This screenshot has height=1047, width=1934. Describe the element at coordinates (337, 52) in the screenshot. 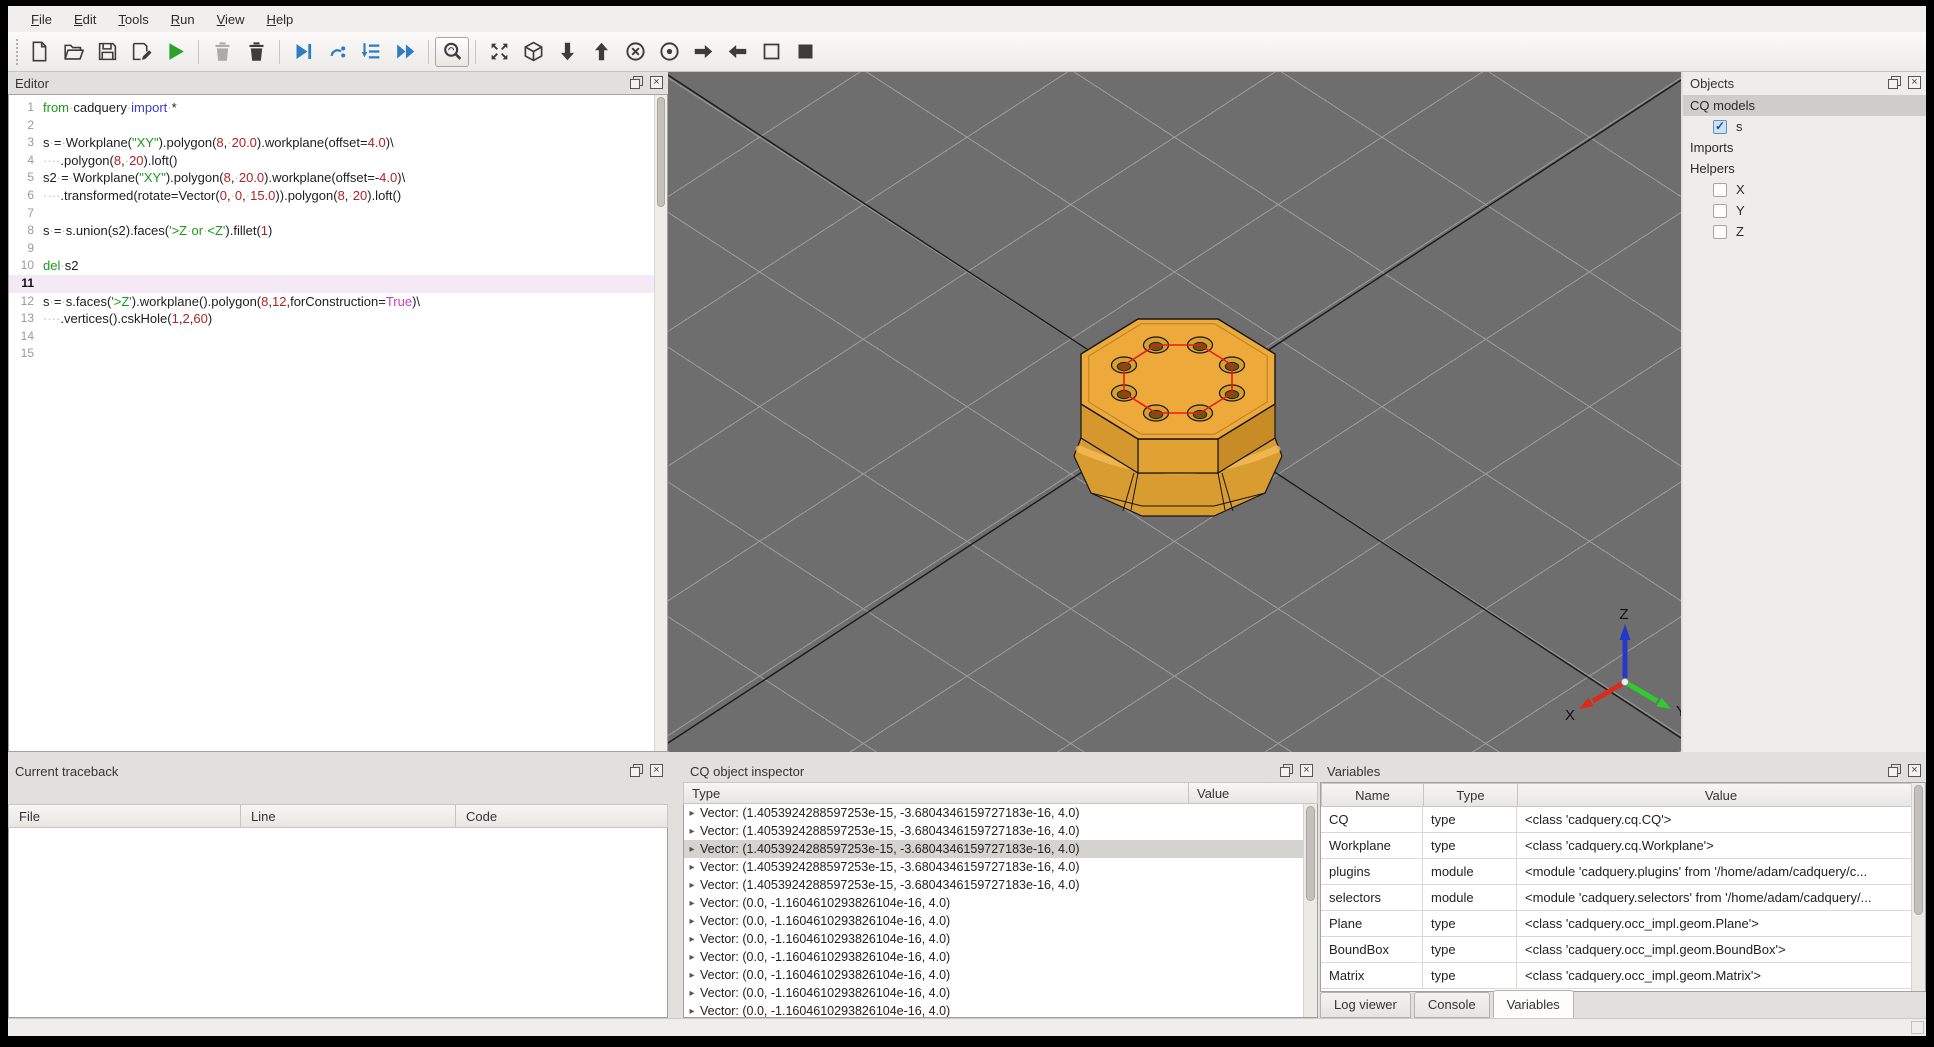

I see `step-button` at that location.